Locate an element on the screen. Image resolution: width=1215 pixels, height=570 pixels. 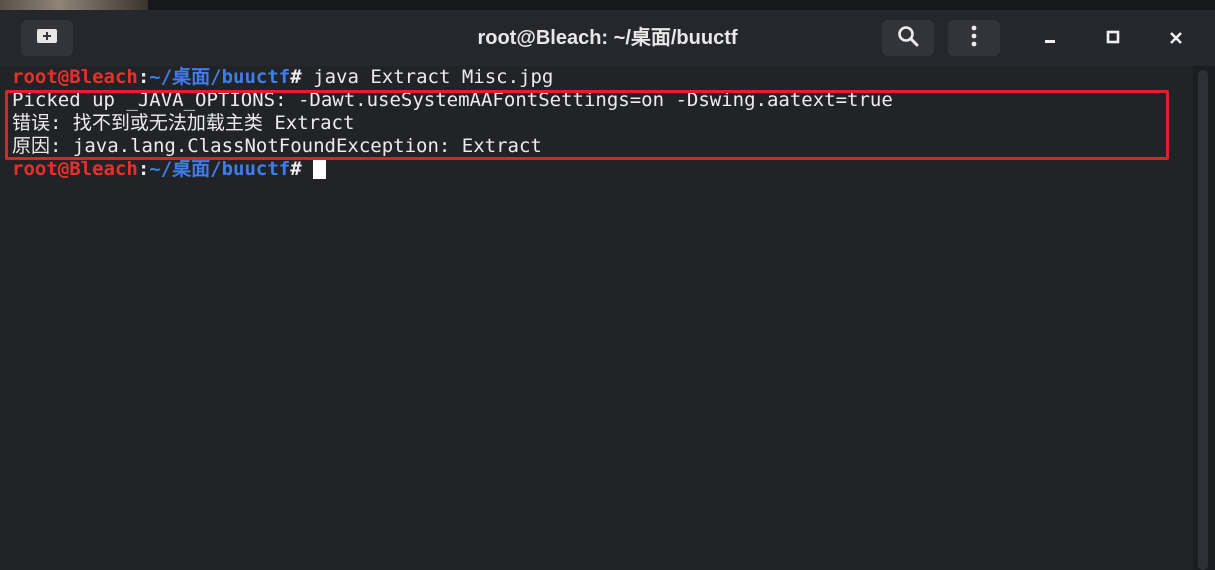
kebab-menu-icon is located at coordinates (974, 38).